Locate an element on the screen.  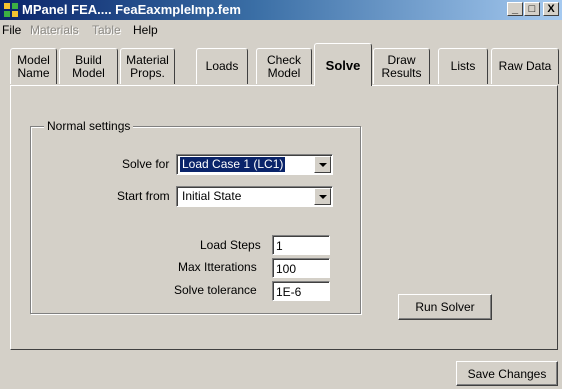
load-steps-field: 1 is located at coordinates (301, 245).